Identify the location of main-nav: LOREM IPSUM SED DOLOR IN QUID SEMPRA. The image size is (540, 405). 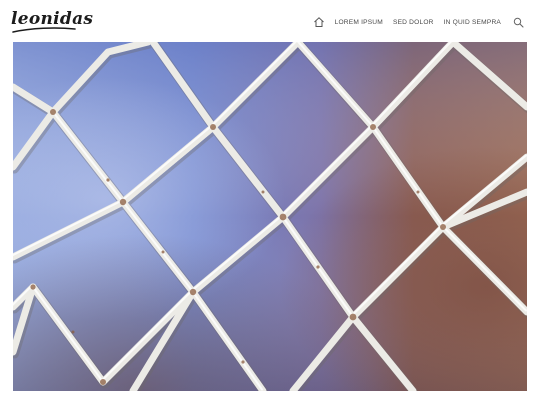
(418, 22).